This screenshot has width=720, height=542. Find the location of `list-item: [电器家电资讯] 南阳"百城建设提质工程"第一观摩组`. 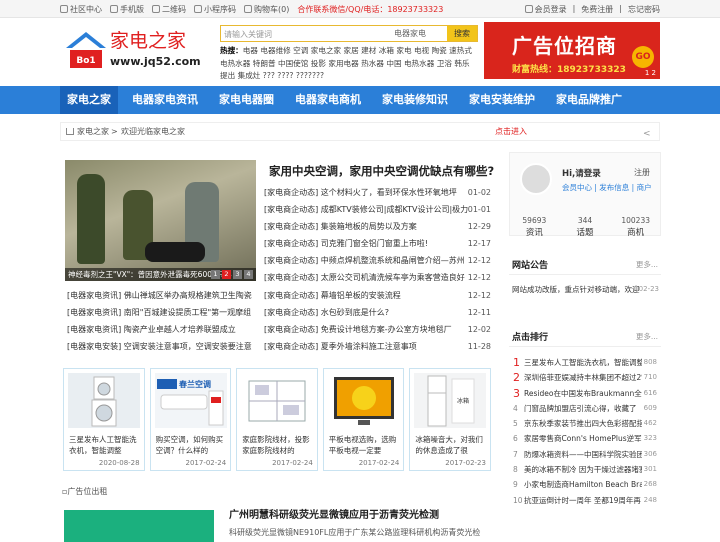

list-item: [电器家电资讯] 南阳"百城建设提质工程"第一观摩组 is located at coordinates (164, 312).